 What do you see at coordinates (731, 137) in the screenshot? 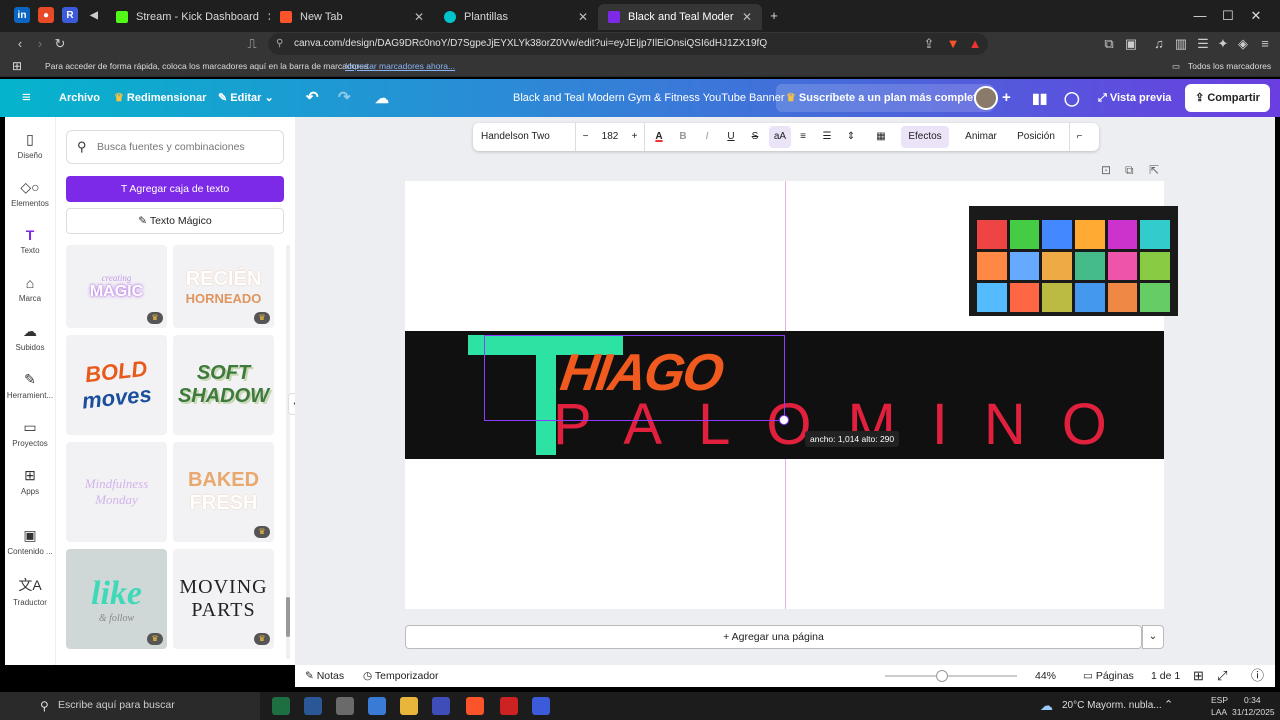
I see `underline-icon: U` at bounding box center [731, 137].